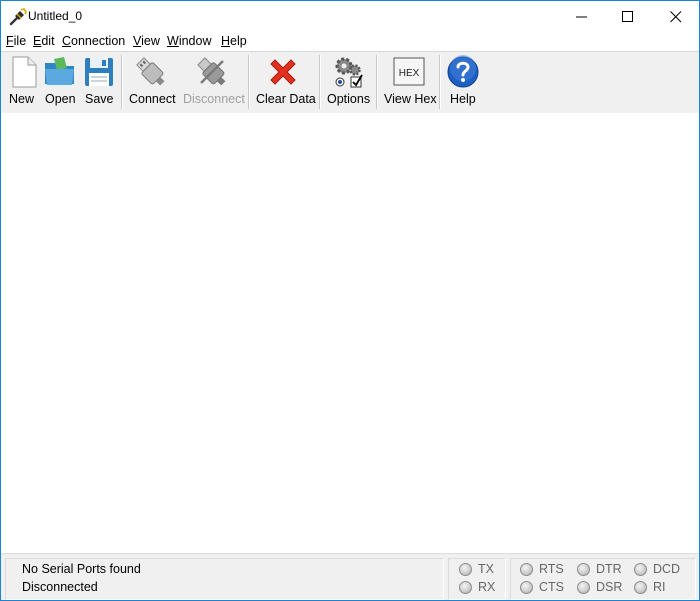 This screenshot has height=601, width=700. What do you see at coordinates (465, 569) in the screenshot?
I see `tx-led-icon` at bounding box center [465, 569].